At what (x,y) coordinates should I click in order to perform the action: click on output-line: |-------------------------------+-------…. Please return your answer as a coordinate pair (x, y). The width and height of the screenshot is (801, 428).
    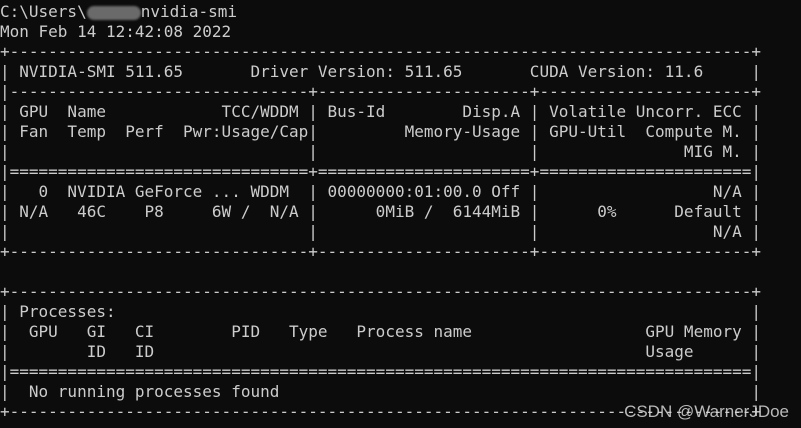
    Looking at the image, I should click on (380, 91).